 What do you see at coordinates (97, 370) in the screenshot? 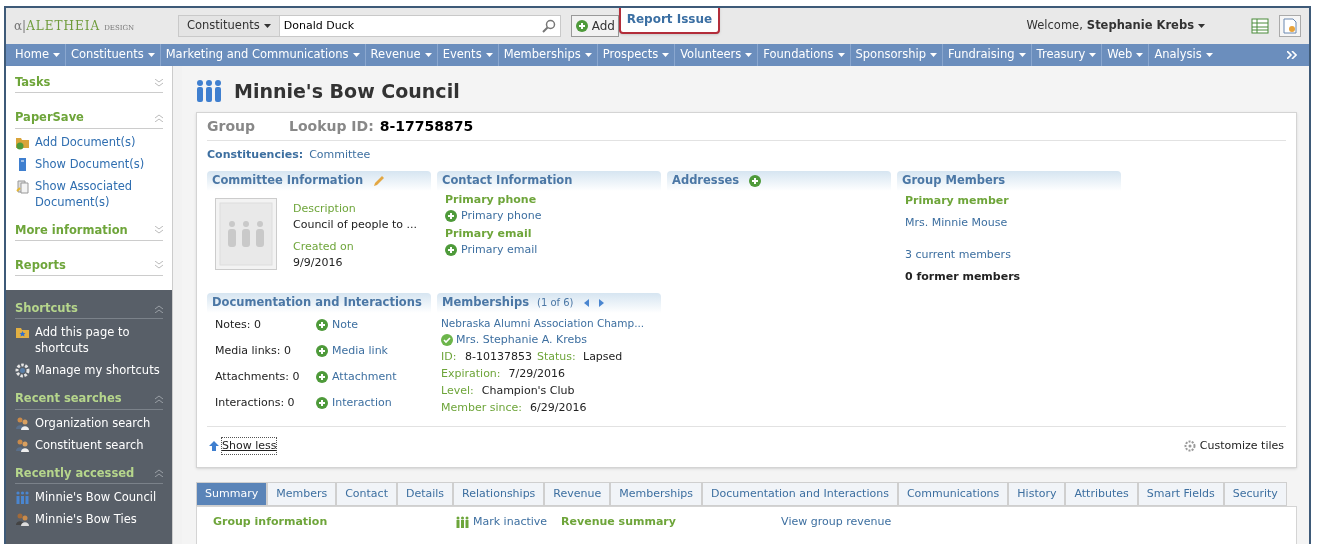
I see `sidebar-link: Manage my shortcuts` at bounding box center [97, 370].